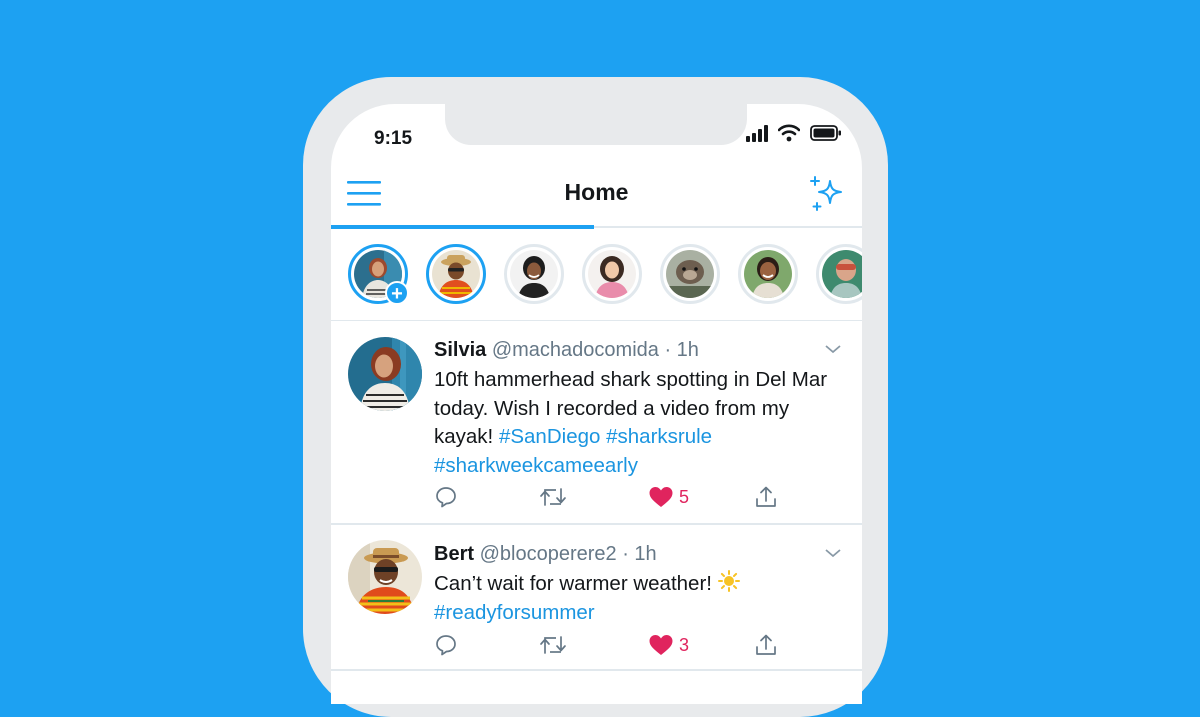 The image size is (1200, 717). Describe the element at coordinates (576, 583) in the screenshot. I see `tweet-body: Can’t wait for warmer weather!` at that location.